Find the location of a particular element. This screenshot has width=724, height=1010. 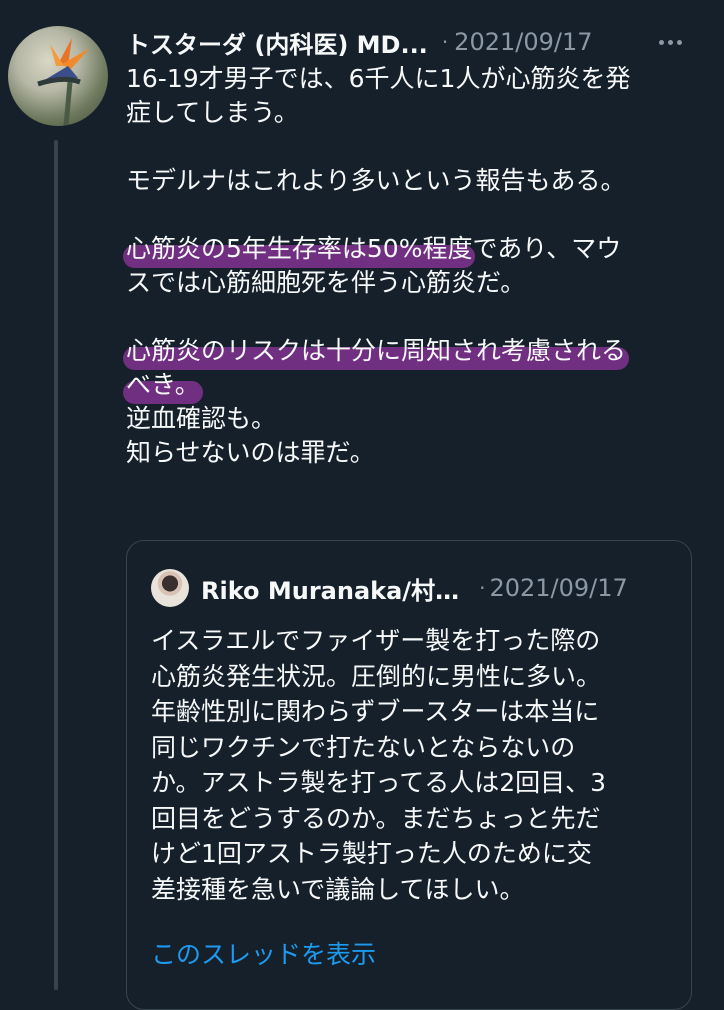

quoted-line: 同じワクチンで打たないとならないの is located at coordinates (363, 747).